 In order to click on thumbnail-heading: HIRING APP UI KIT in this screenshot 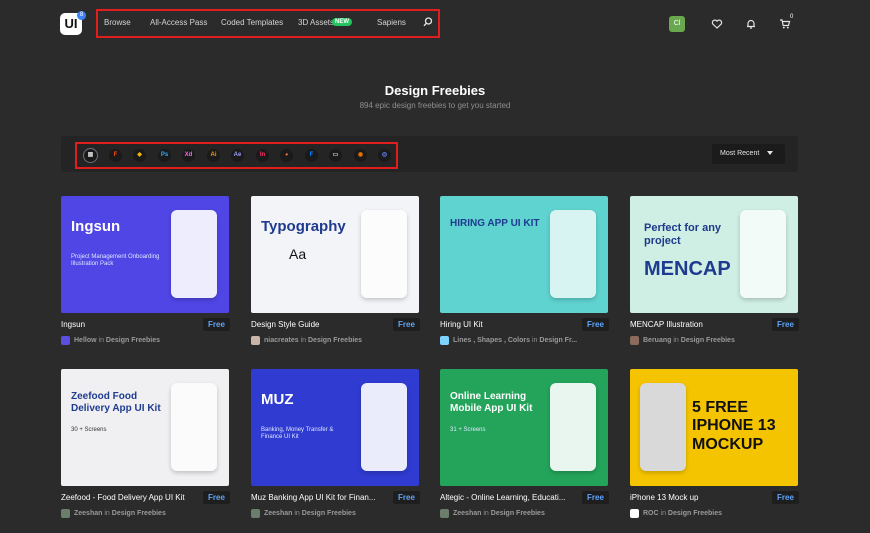, I will do `click(495, 223)`.